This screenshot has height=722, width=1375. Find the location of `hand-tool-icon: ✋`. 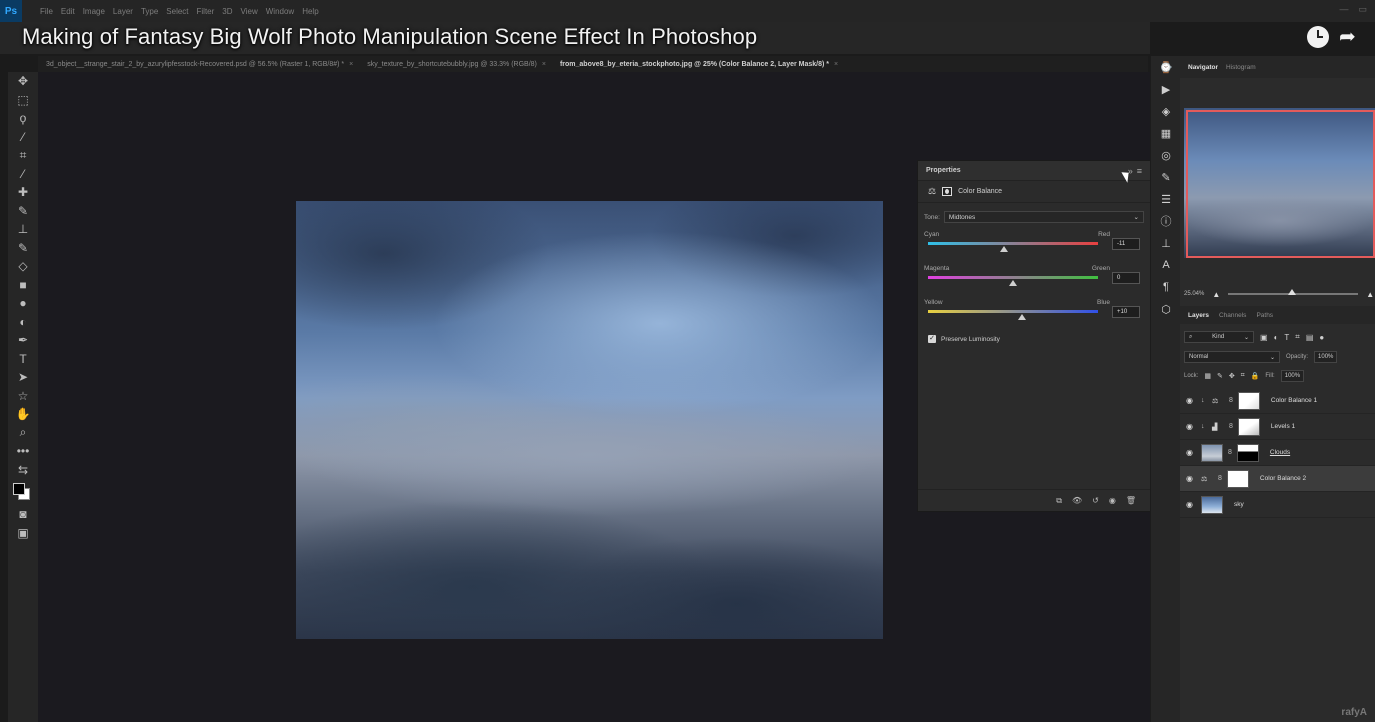

hand-tool-icon: ✋ is located at coordinates (23, 414).